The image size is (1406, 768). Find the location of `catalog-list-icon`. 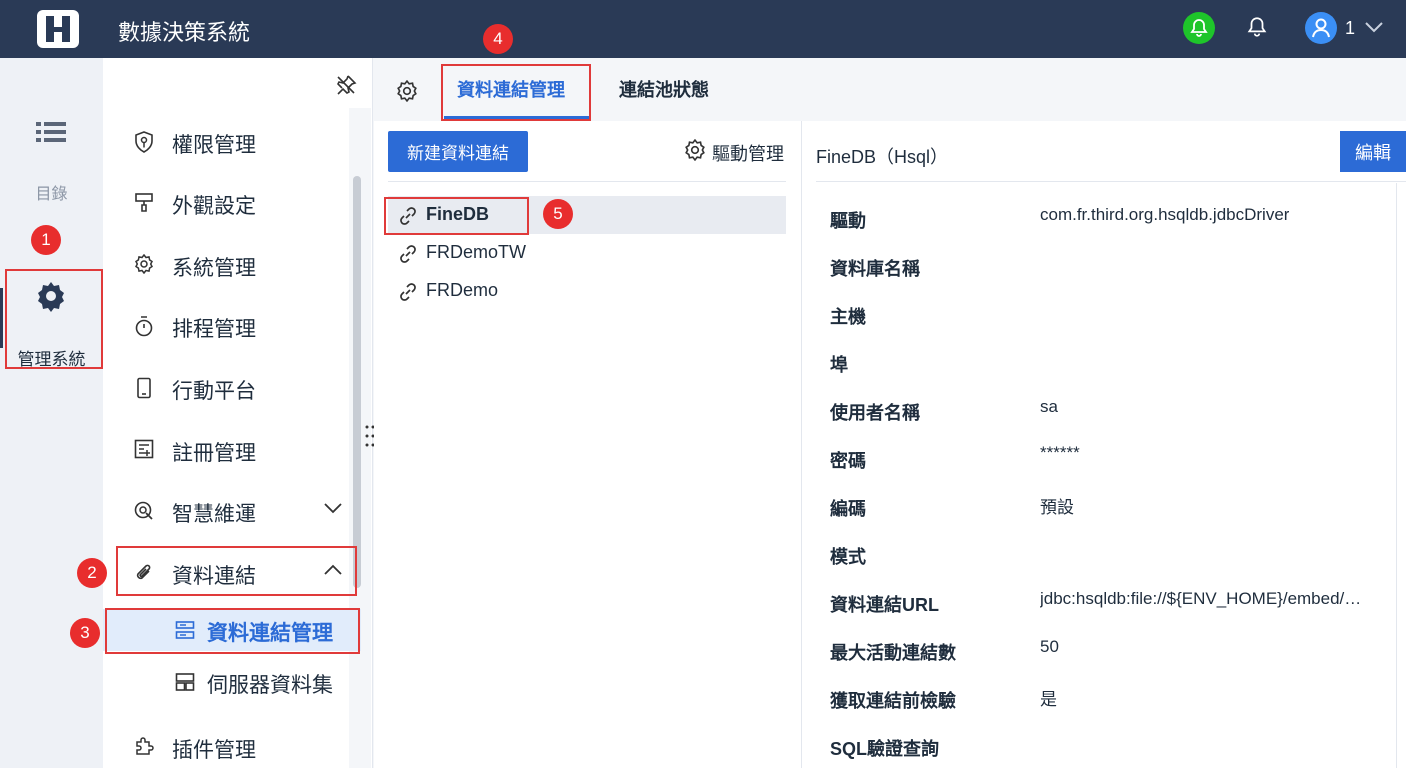

catalog-list-icon is located at coordinates (51, 134).